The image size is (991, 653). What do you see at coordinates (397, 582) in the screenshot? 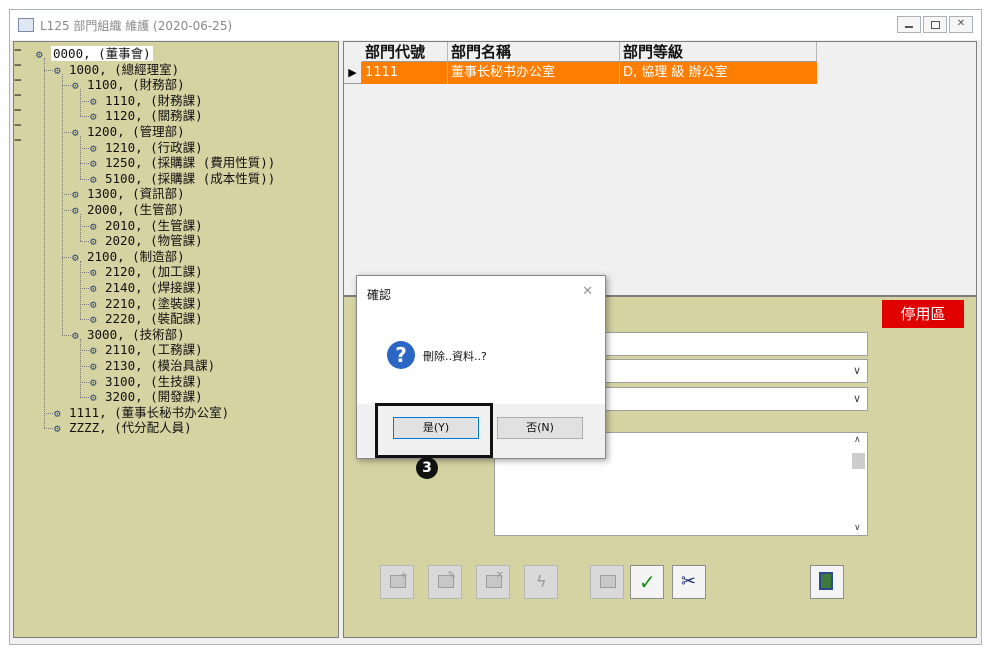
I see `add-button: +` at bounding box center [397, 582].